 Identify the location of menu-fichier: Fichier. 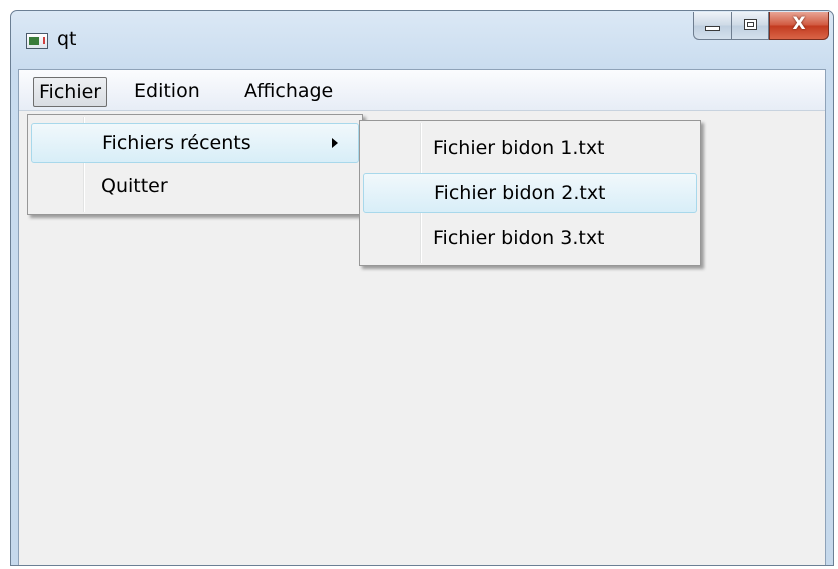
(70, 92).